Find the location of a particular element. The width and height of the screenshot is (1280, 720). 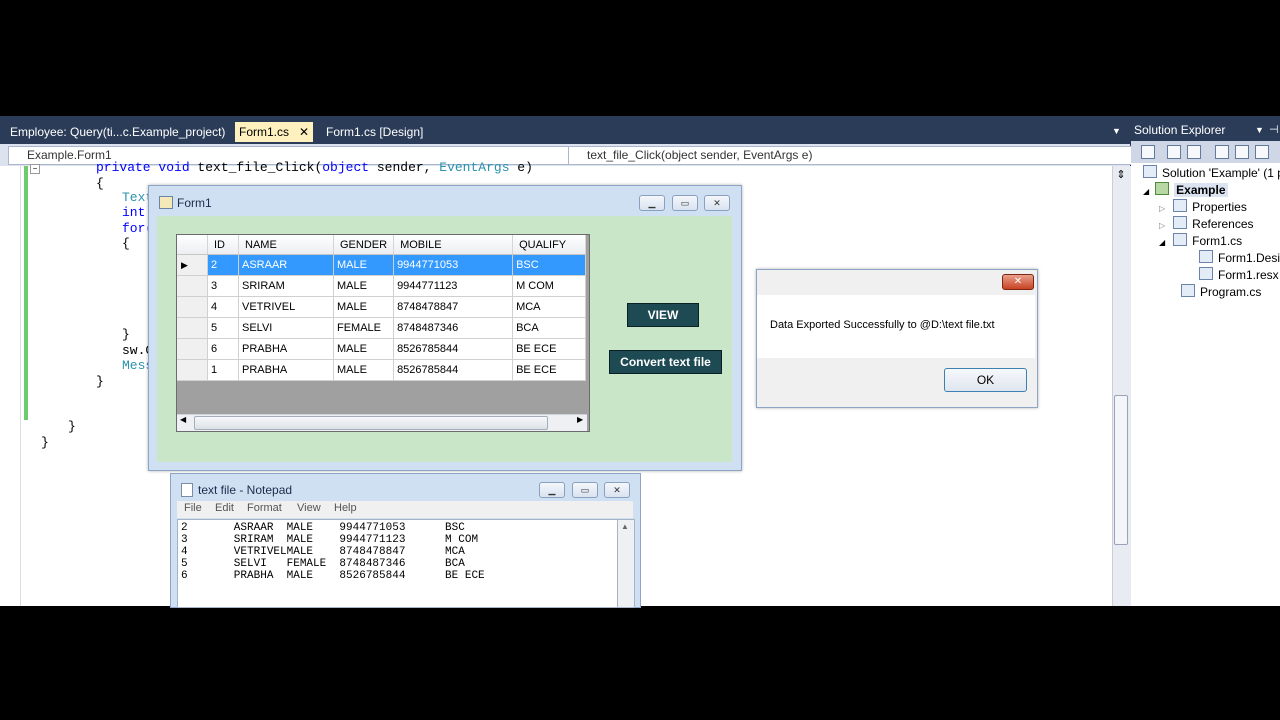

tab-form1-cs: Form1.cs ✕ is located at coordinates (274, 132).